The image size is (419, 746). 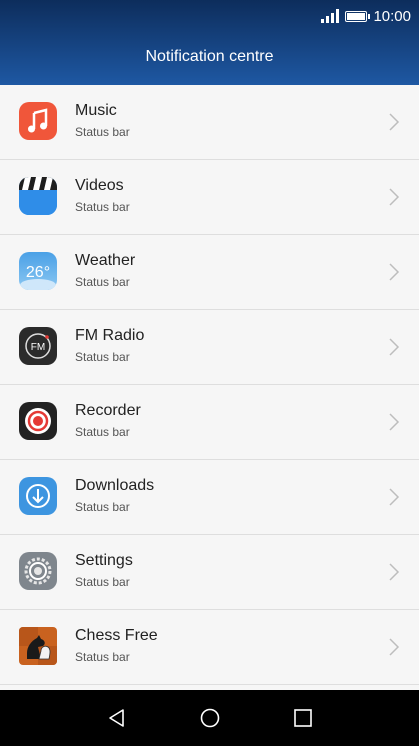 I want to click on list-item-chess-free: Chess Free Status bar, so click(x=209, y=647).